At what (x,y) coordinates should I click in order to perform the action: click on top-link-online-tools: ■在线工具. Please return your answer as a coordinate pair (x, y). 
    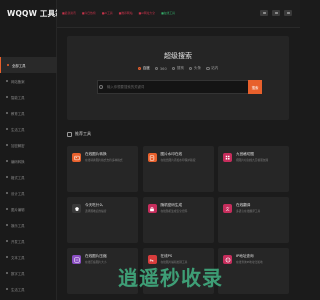
    Looking at the image, I should click on (168, 13).